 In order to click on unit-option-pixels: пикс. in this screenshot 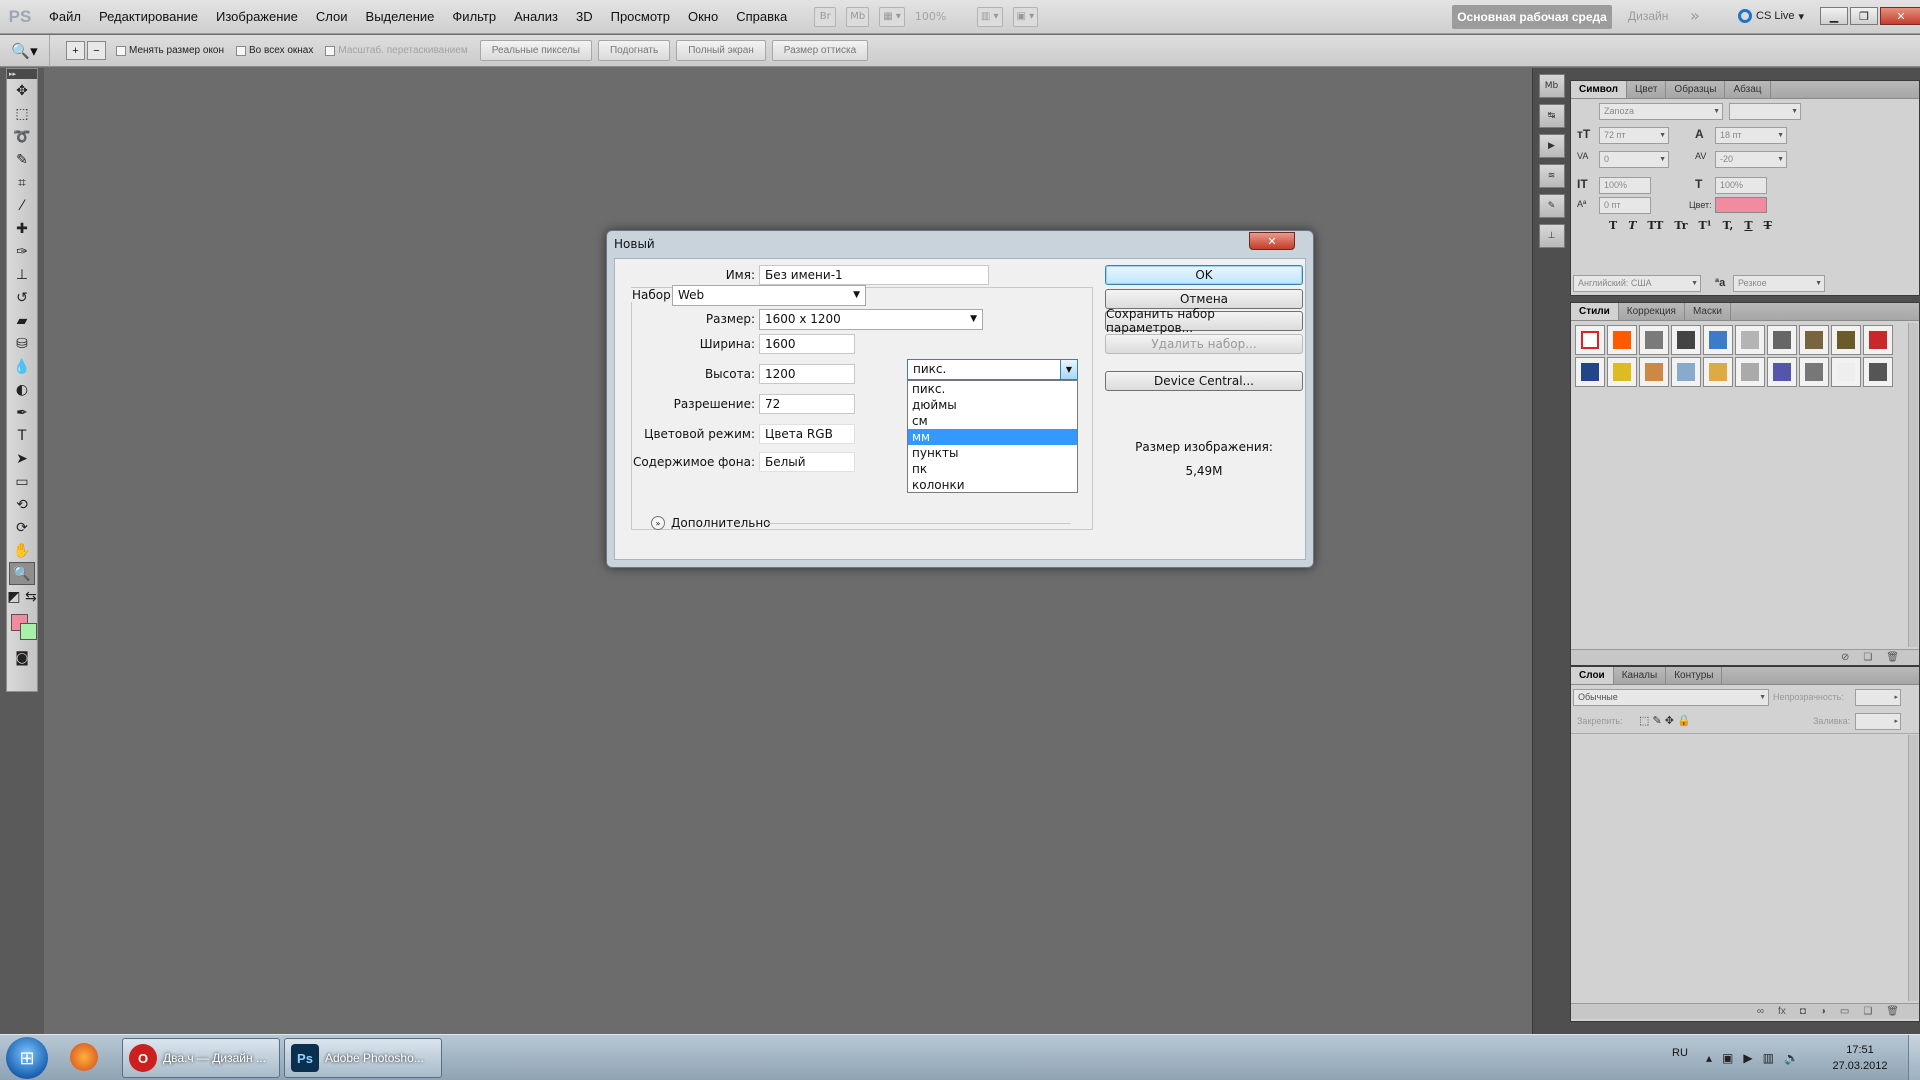, I will do `click(992, 389)`.